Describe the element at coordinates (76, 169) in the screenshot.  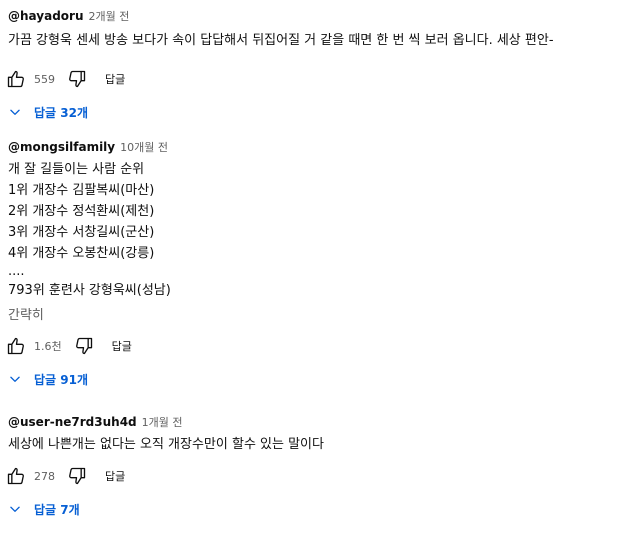
I see `comment-text-line: 개 잘 길들이는 사람 순위` at that location.